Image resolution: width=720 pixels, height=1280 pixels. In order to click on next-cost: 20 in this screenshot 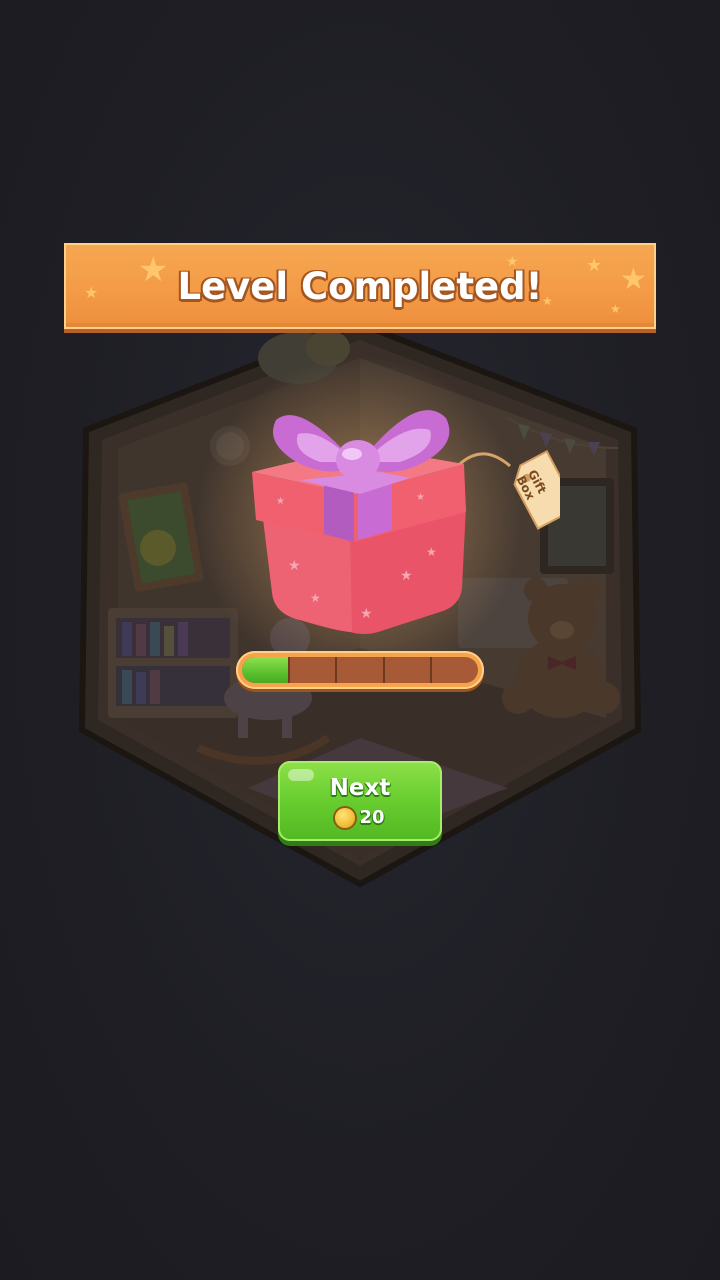, I will do `click(360, 817)`.